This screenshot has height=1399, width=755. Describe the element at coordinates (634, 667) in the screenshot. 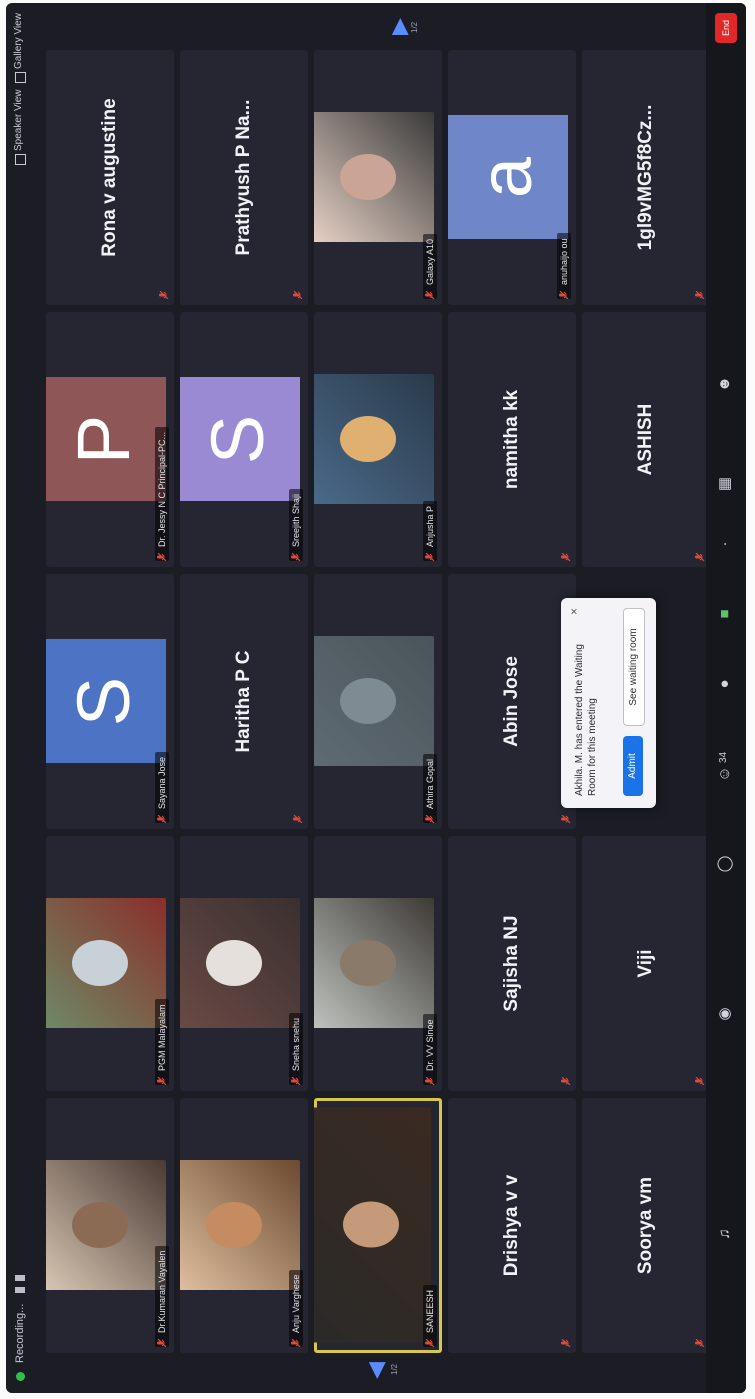

I see `see-waiting-room-button: See waiting room` at that location.